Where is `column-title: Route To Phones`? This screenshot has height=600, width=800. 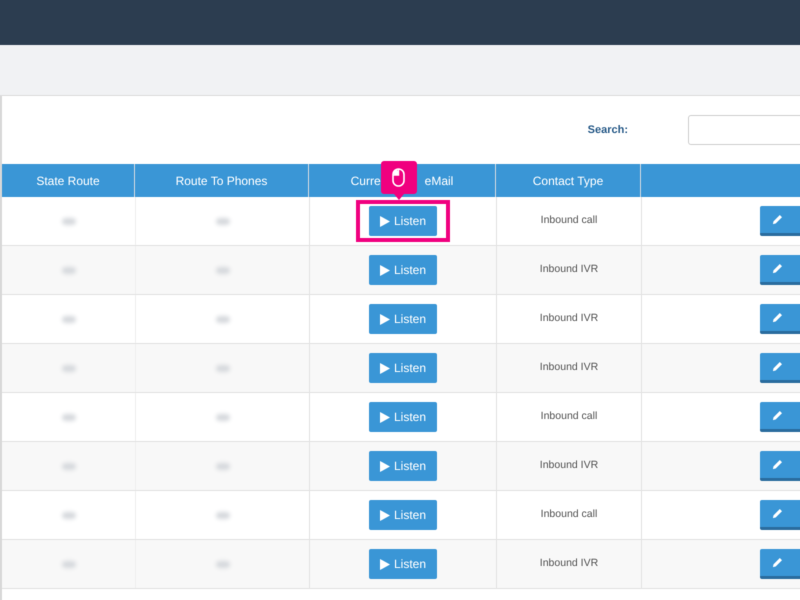 column-title: Route To Phones is located at coordinates (222, 181).